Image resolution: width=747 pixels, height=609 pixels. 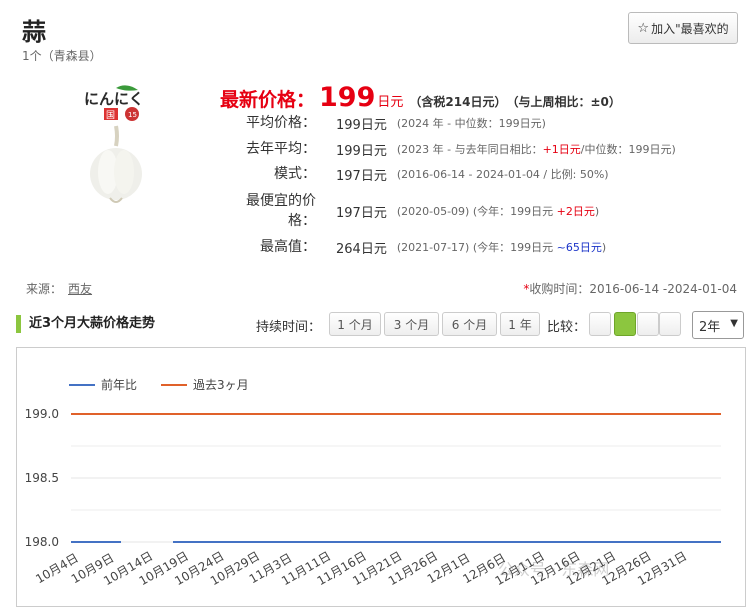 I want to click on stat-note: (2016-06-14 - 2024-01-04 / 比例: 50%), so click(x=502, y=174).